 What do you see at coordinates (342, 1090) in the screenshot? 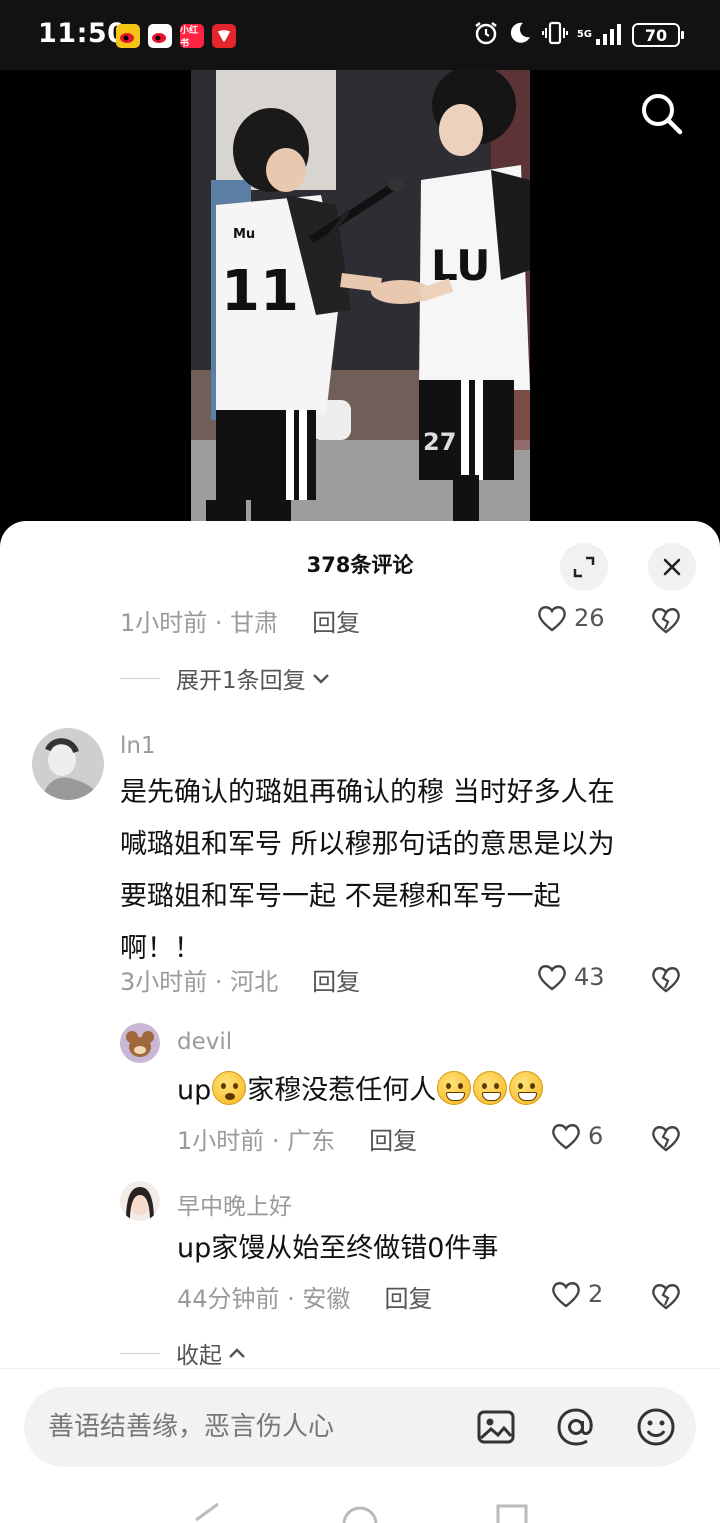
I see `reply-text: 家穆没惹任何人` at bounding box center [342, 1090].